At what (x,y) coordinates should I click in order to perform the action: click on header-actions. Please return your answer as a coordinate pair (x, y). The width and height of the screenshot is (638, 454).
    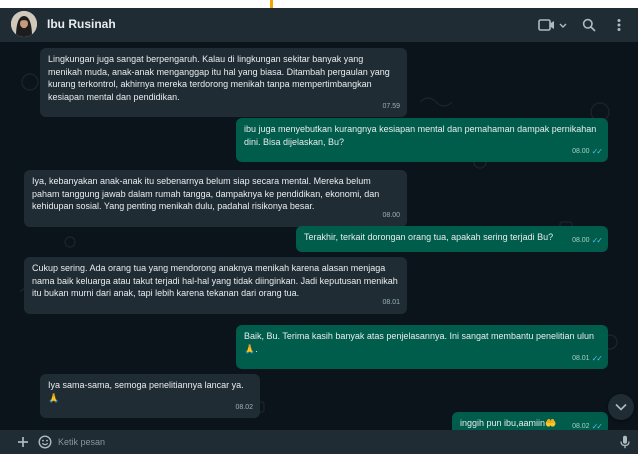
    Looking at the image, I should click on (583, 25).